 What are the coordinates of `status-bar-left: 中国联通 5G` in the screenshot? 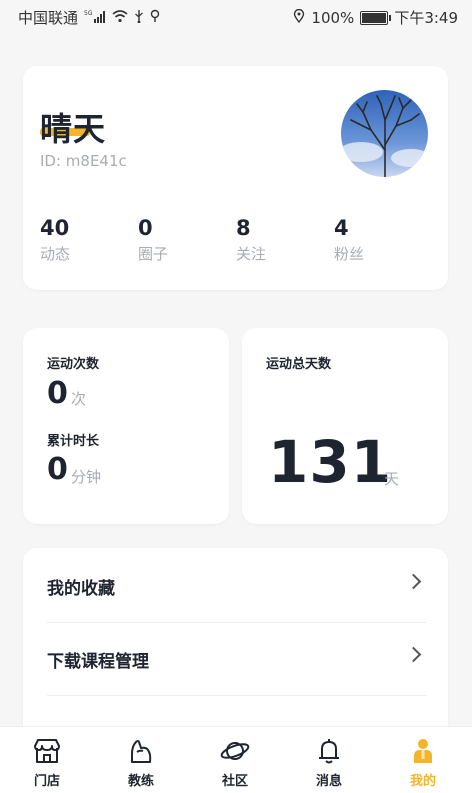 It's located at (89, 17).